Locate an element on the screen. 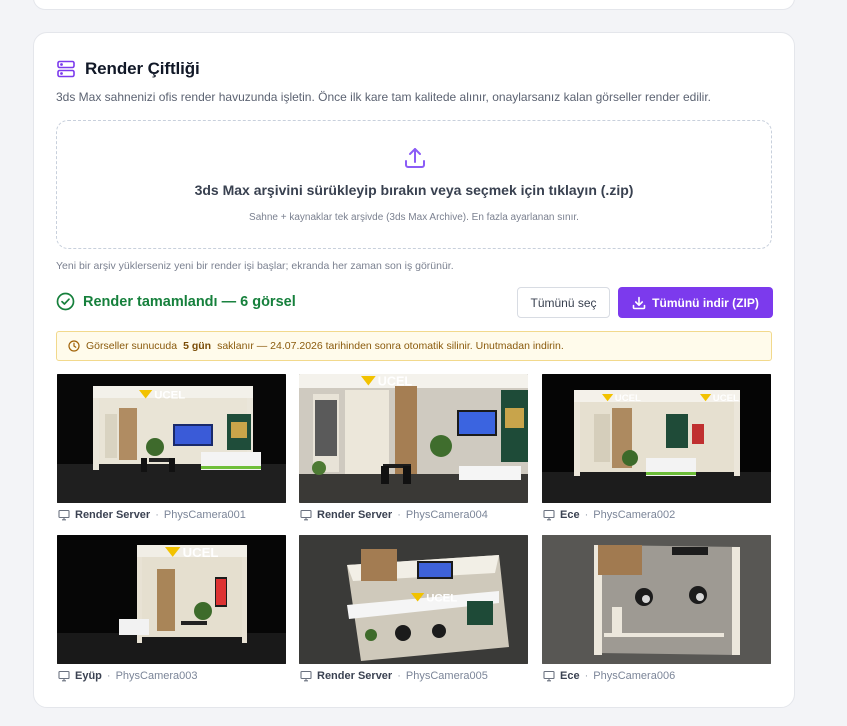 Image resolution: width=847 pixels, height=726 pixels. download-all-zip-button: Tümünü indir (ZIP) is located at coordinates (695, 302).